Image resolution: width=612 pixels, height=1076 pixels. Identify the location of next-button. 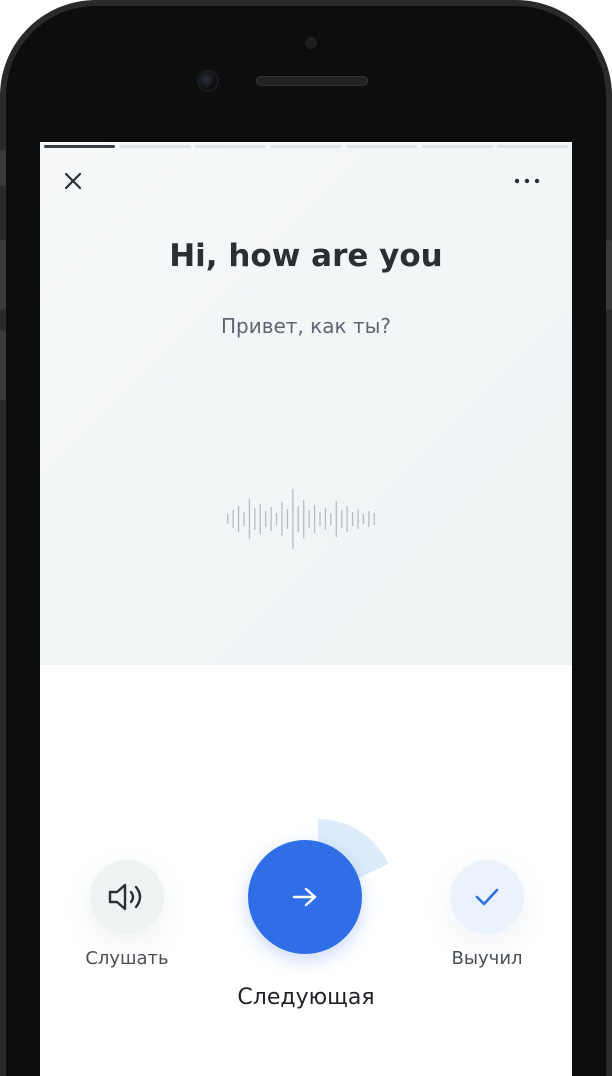
(305, 897).